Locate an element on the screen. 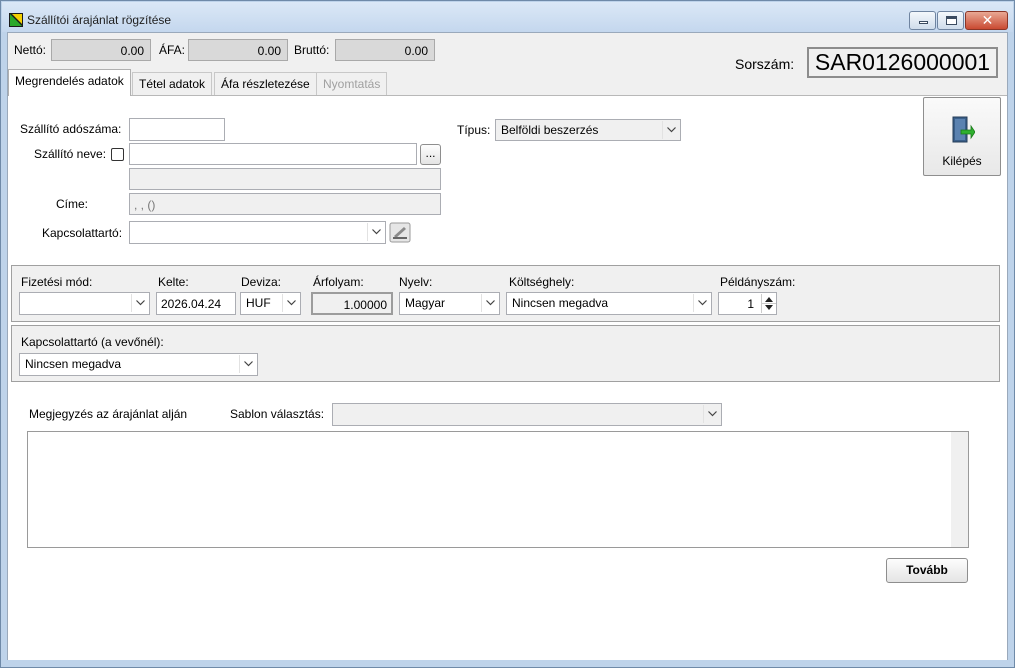 The height and width of the screenshot is (668, 1015). date-label: Kelte: is located at coordinates (173, 282).